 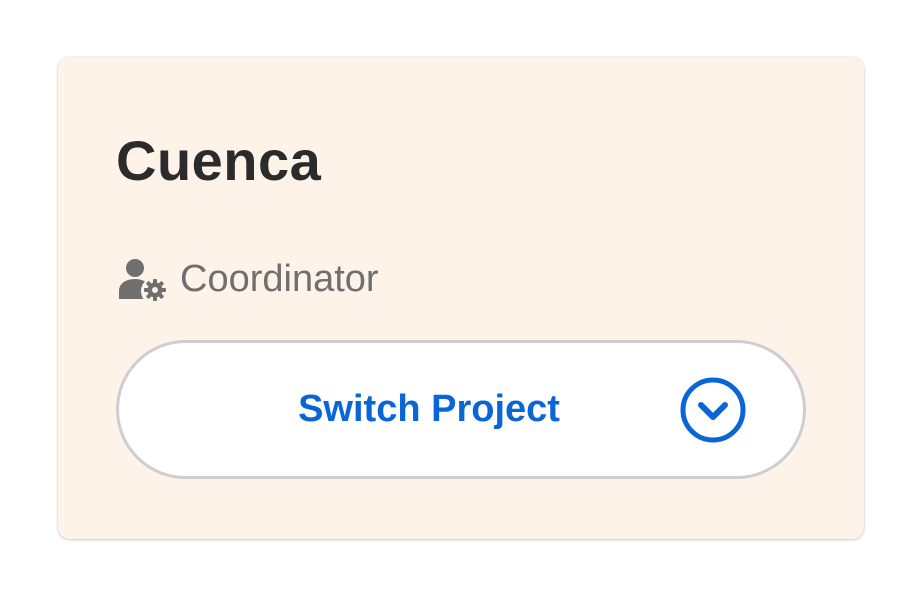 What do you see at coordinates (429, 409) in the screenshot?
I see `switch-project-label: Switch Project` at bounding box center [429, 409].